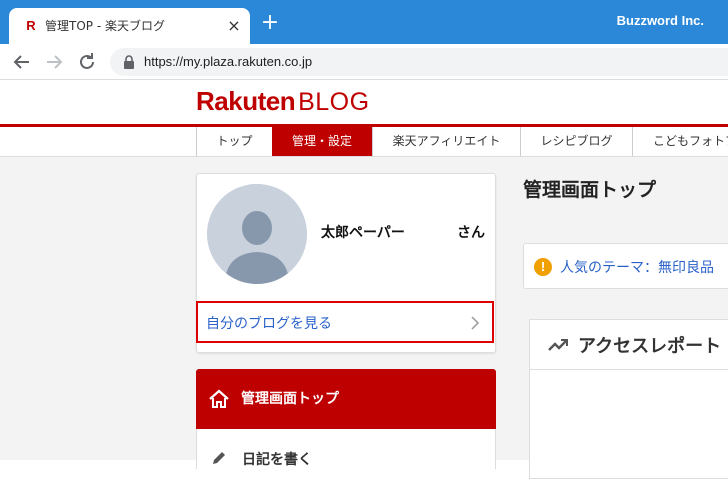 The image size is (728, 479). Describe the element at coordinates (87, 62) in the screenshot. I see `reload-icon` at that location.